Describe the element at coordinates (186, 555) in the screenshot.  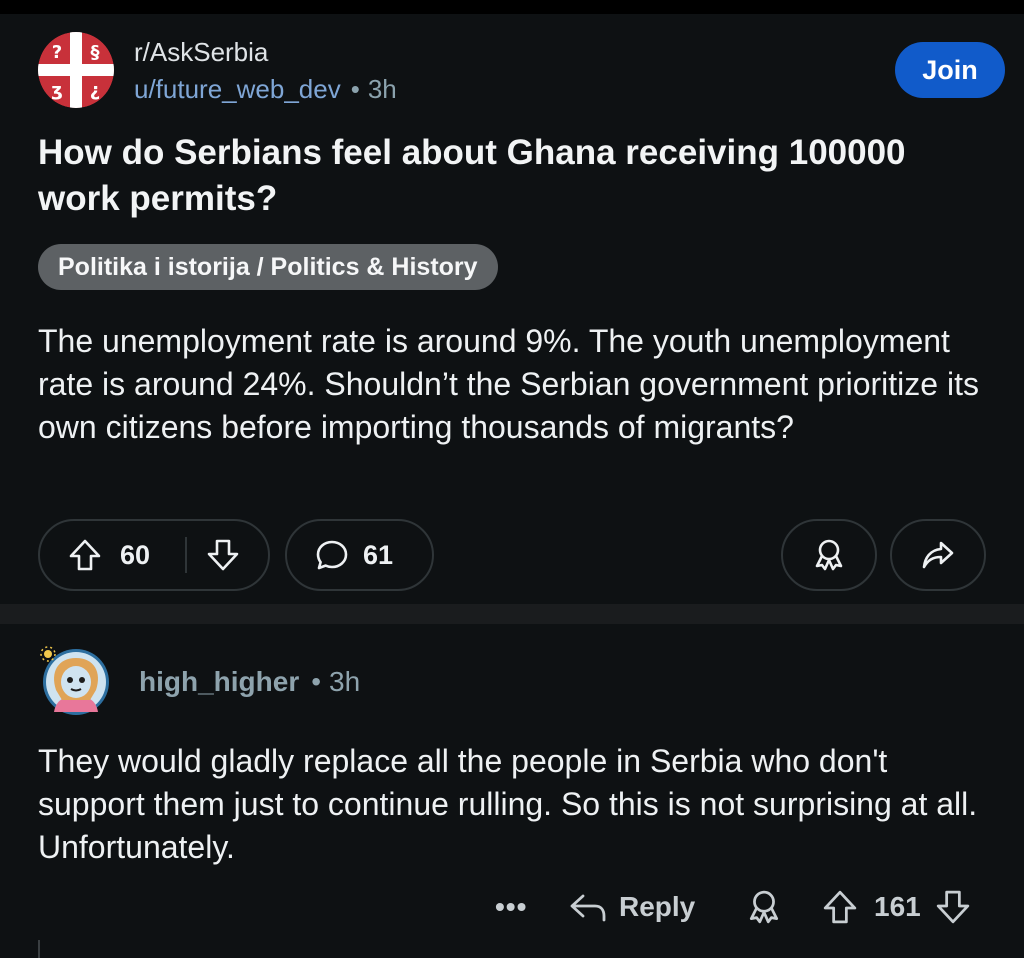
I see `vote-divider` at that location.